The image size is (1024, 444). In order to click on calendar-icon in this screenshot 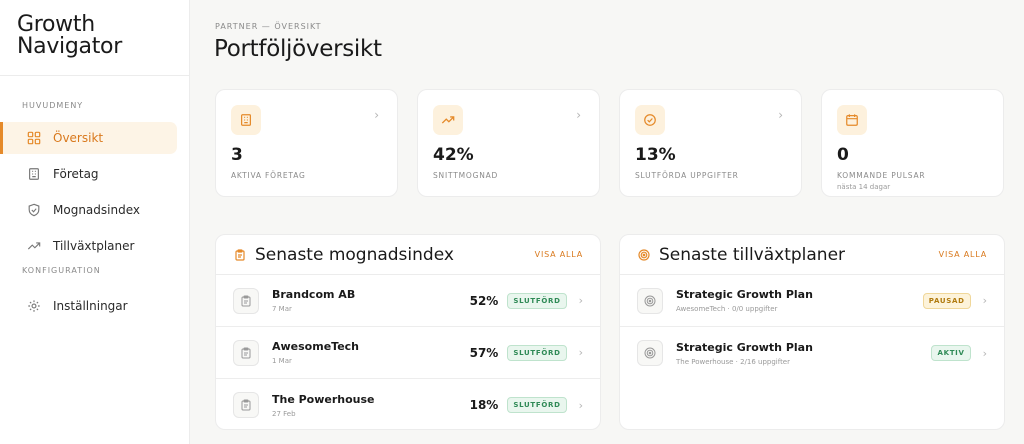, I will do `click(852, 120)`.